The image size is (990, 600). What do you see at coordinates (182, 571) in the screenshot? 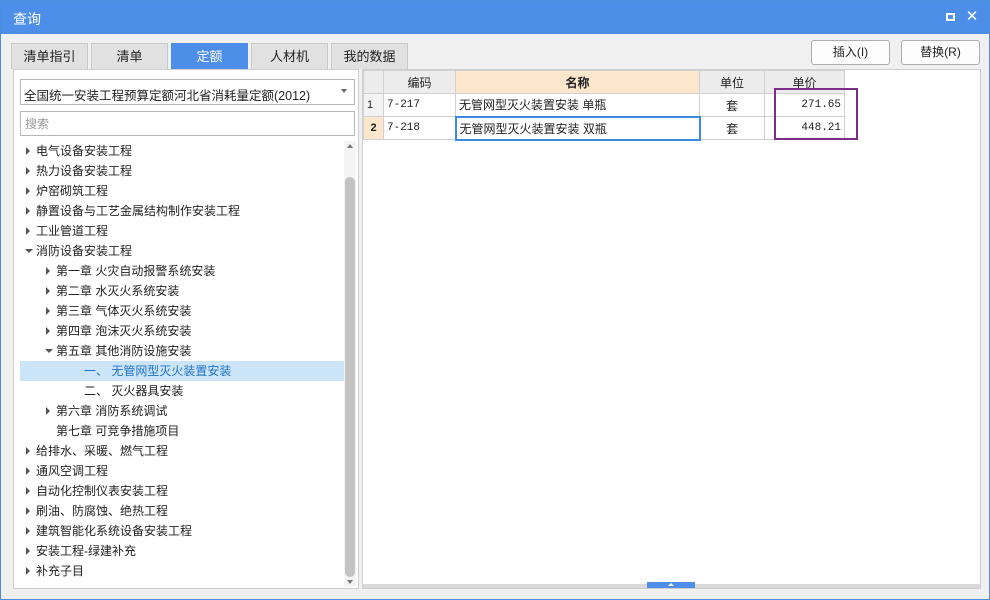
I see `tree-item: 补充子目` at bounding box center [182, 571].